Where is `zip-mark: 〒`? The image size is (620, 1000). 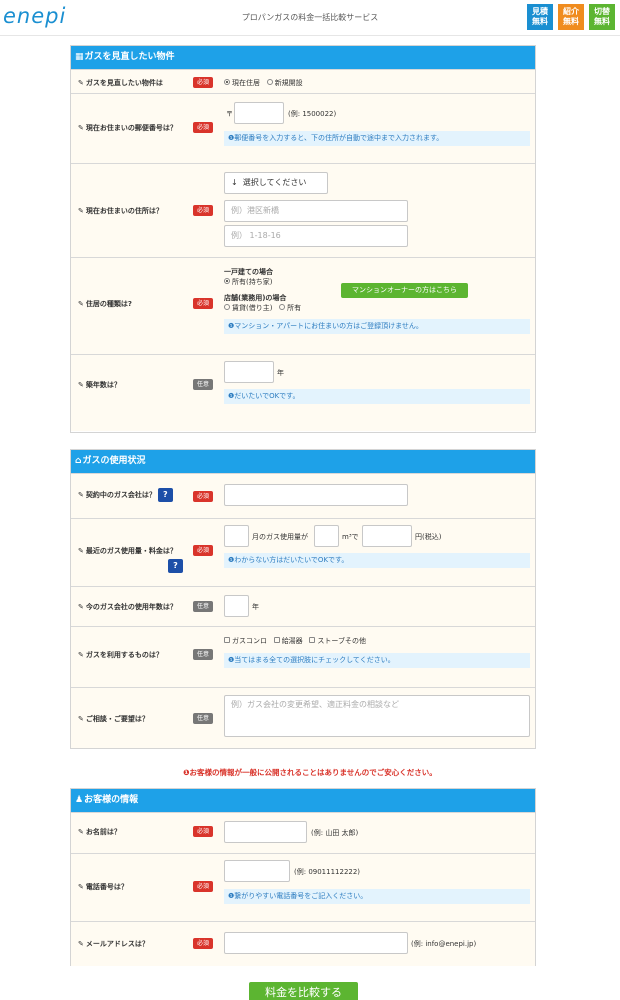 zip-mark: 〒 is located at coordinates (229, 114).